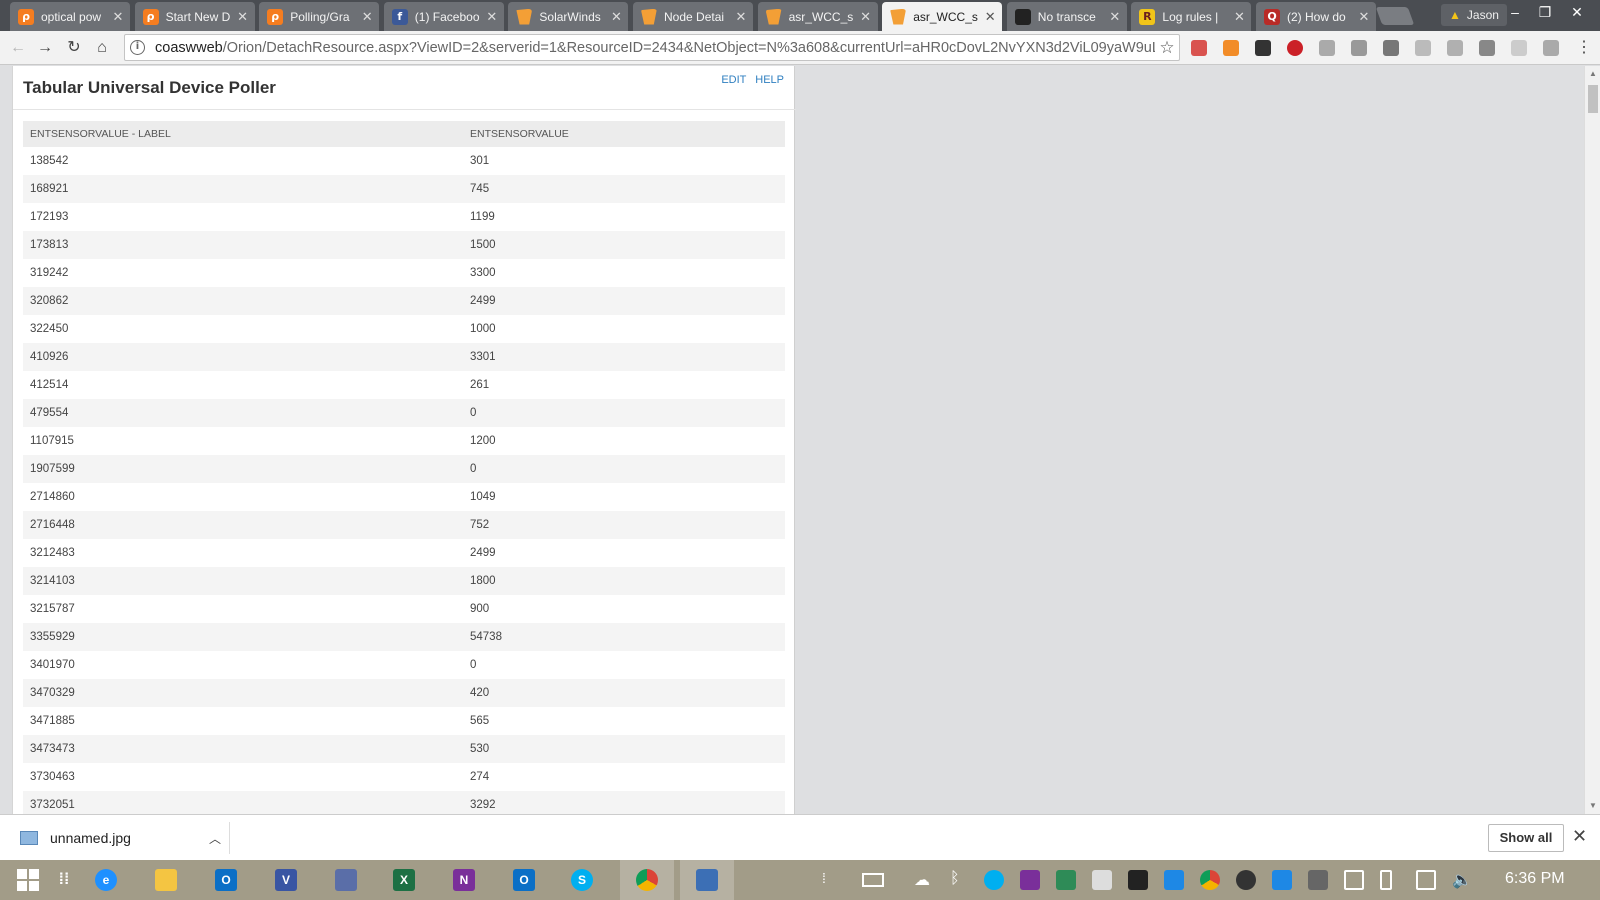 Image resolution: width=1600 pixels, height=900 pixels. I want to click on pinterest-icon, so click(1295, 48).